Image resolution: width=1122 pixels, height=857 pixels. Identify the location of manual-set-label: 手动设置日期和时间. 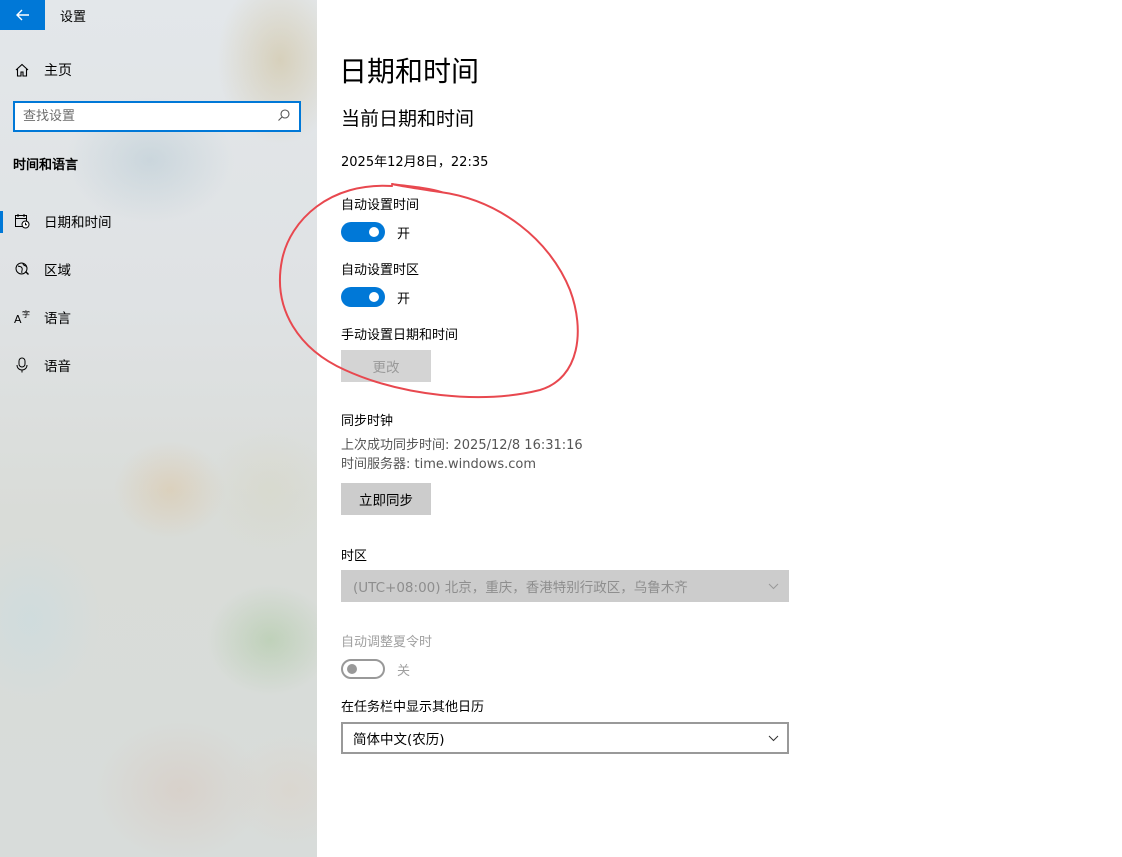
(400, 335).